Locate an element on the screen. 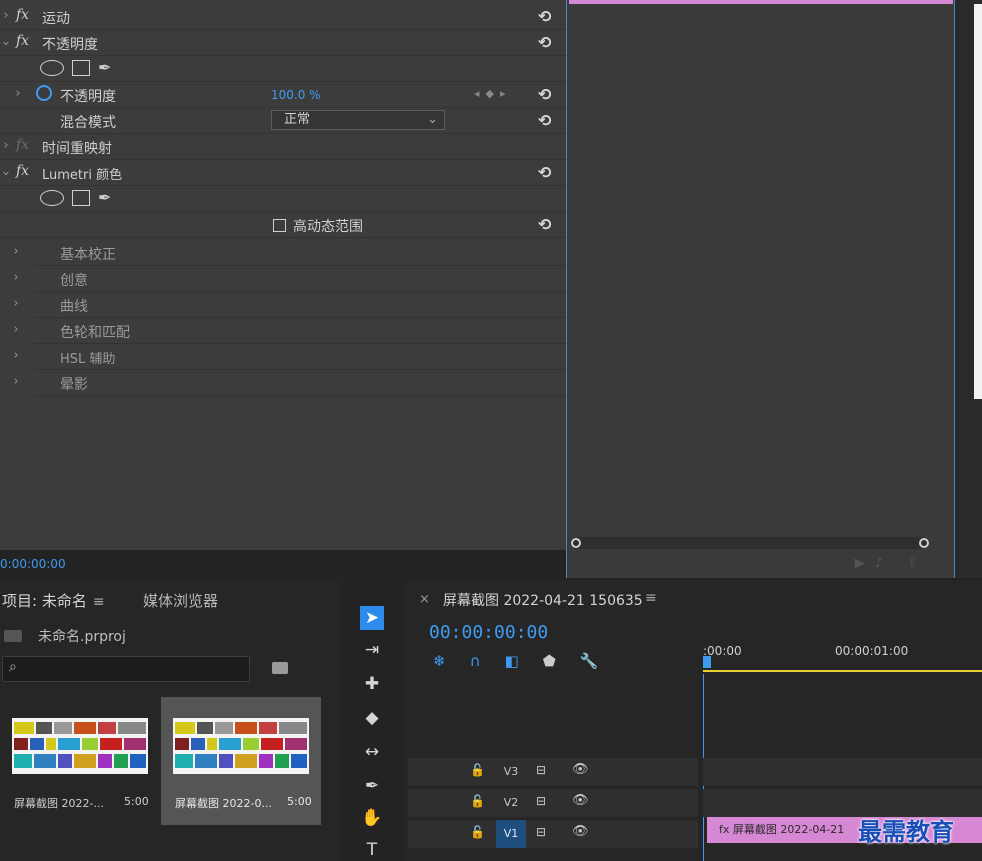  sequence-timecode: 00:00:00:00 is located at coordinates (488, 632).